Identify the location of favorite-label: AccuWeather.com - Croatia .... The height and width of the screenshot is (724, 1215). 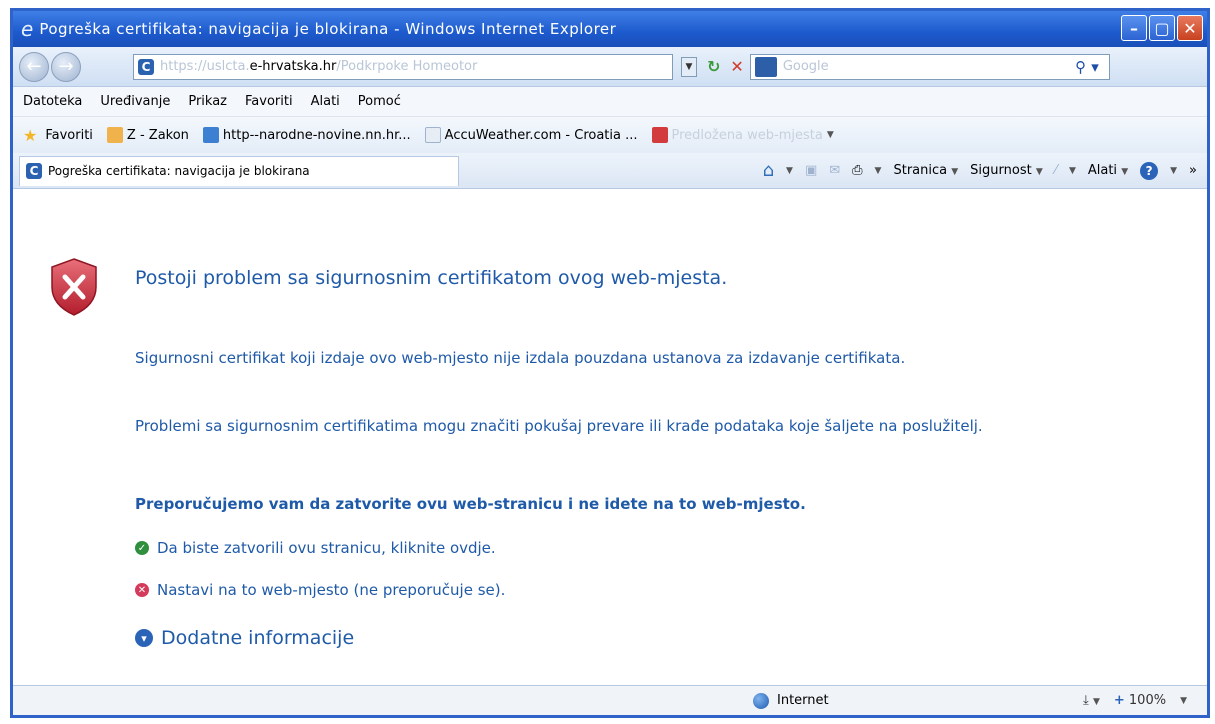
(541, 135).